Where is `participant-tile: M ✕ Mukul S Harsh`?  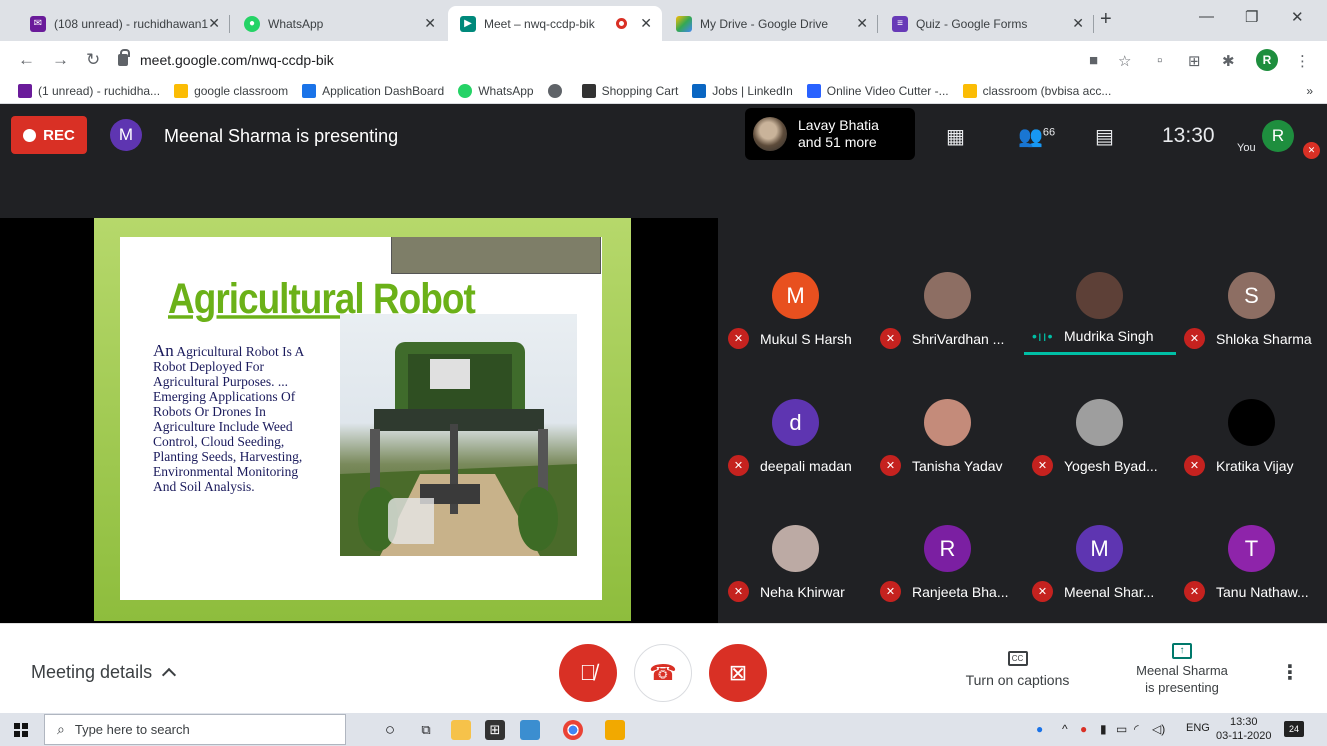
participant-tile: M ✕ Mukul S Harsh is located at coordinates (795, 290).